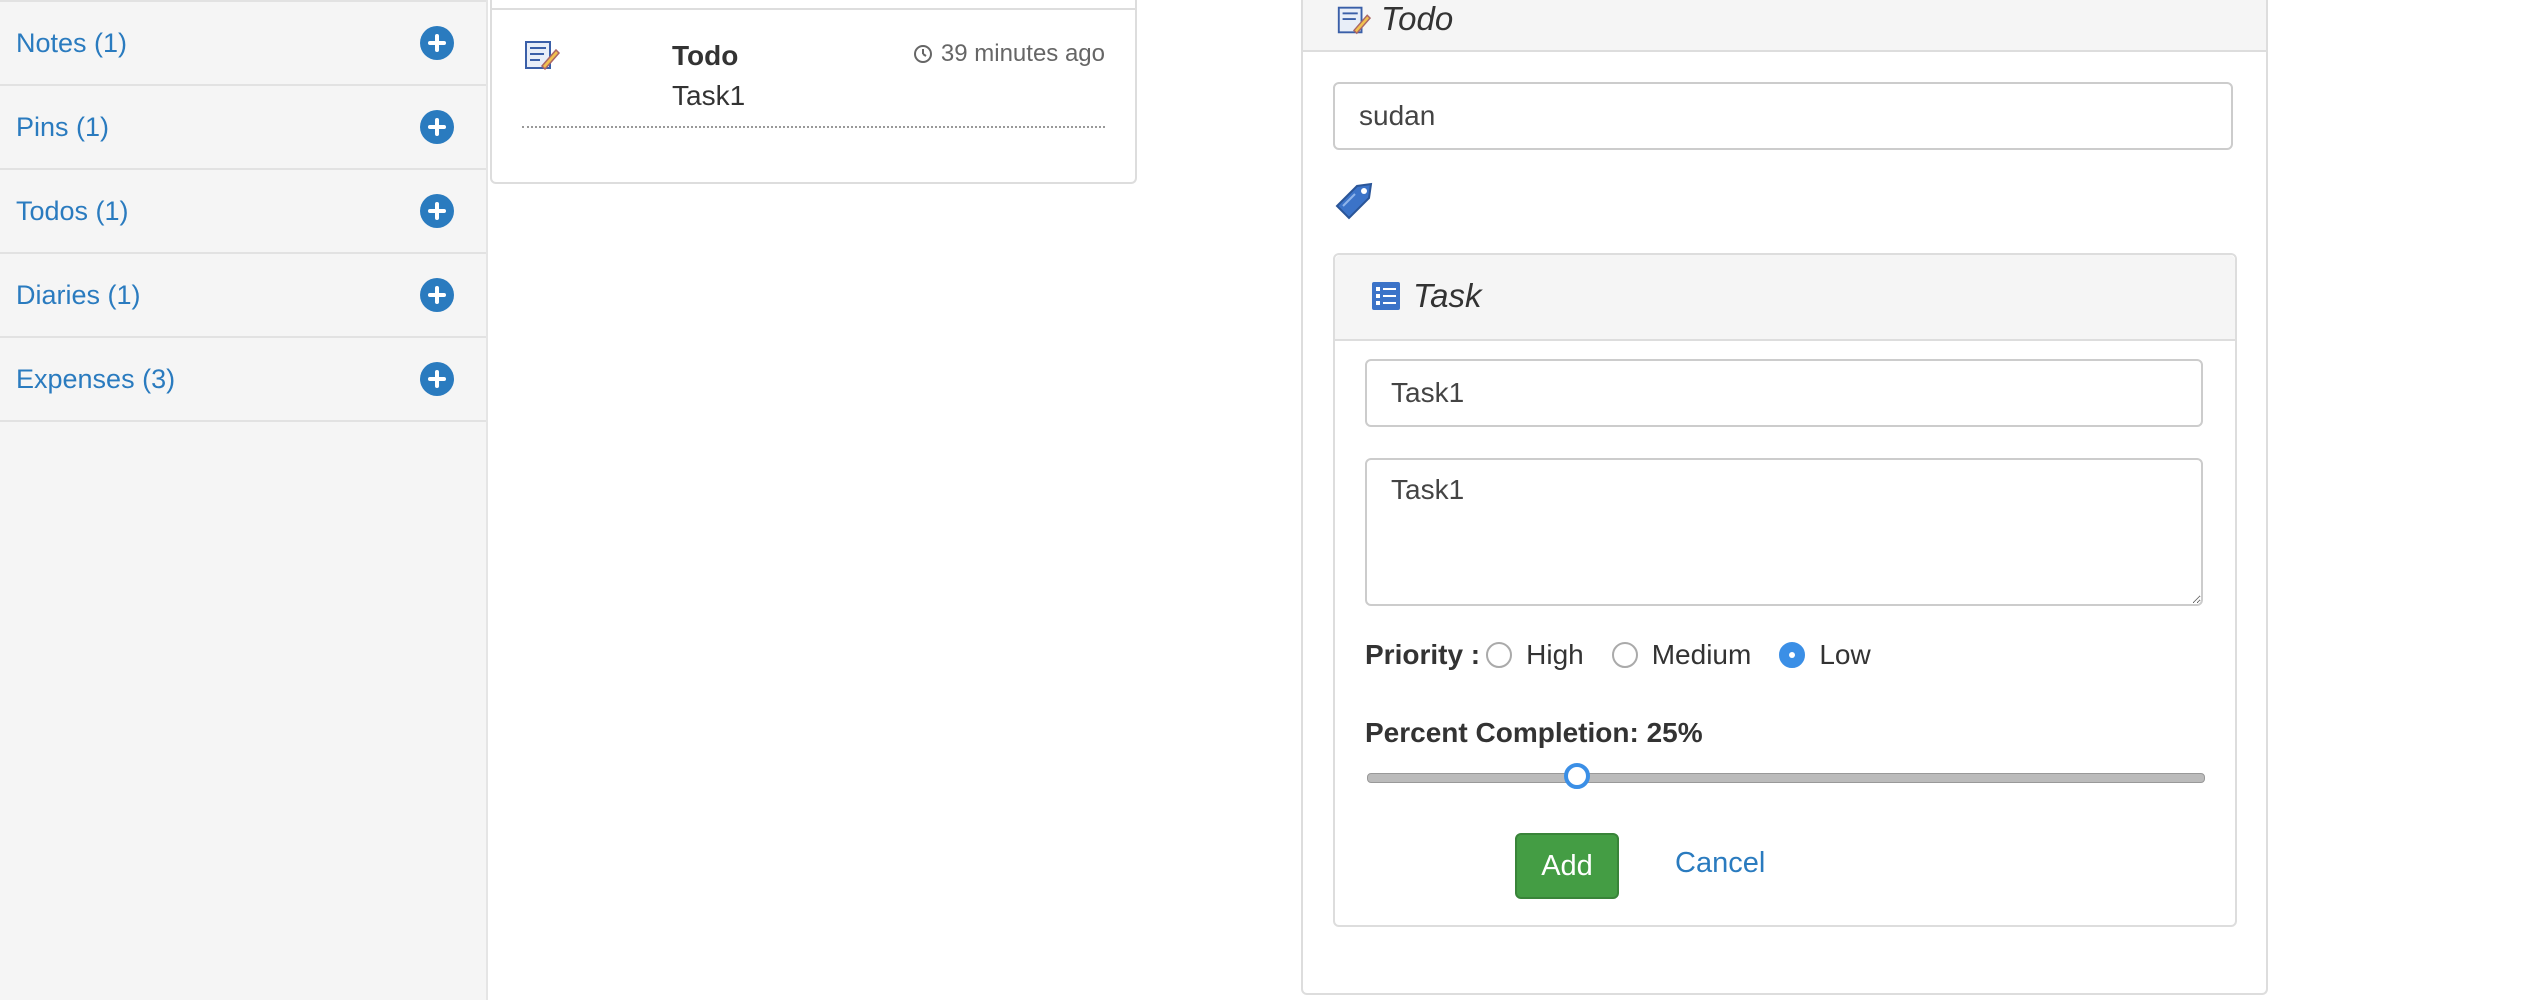 The width and height of the screenshot is (2546, 1000). I want to click on item-text: Task1, so click(709, 95).